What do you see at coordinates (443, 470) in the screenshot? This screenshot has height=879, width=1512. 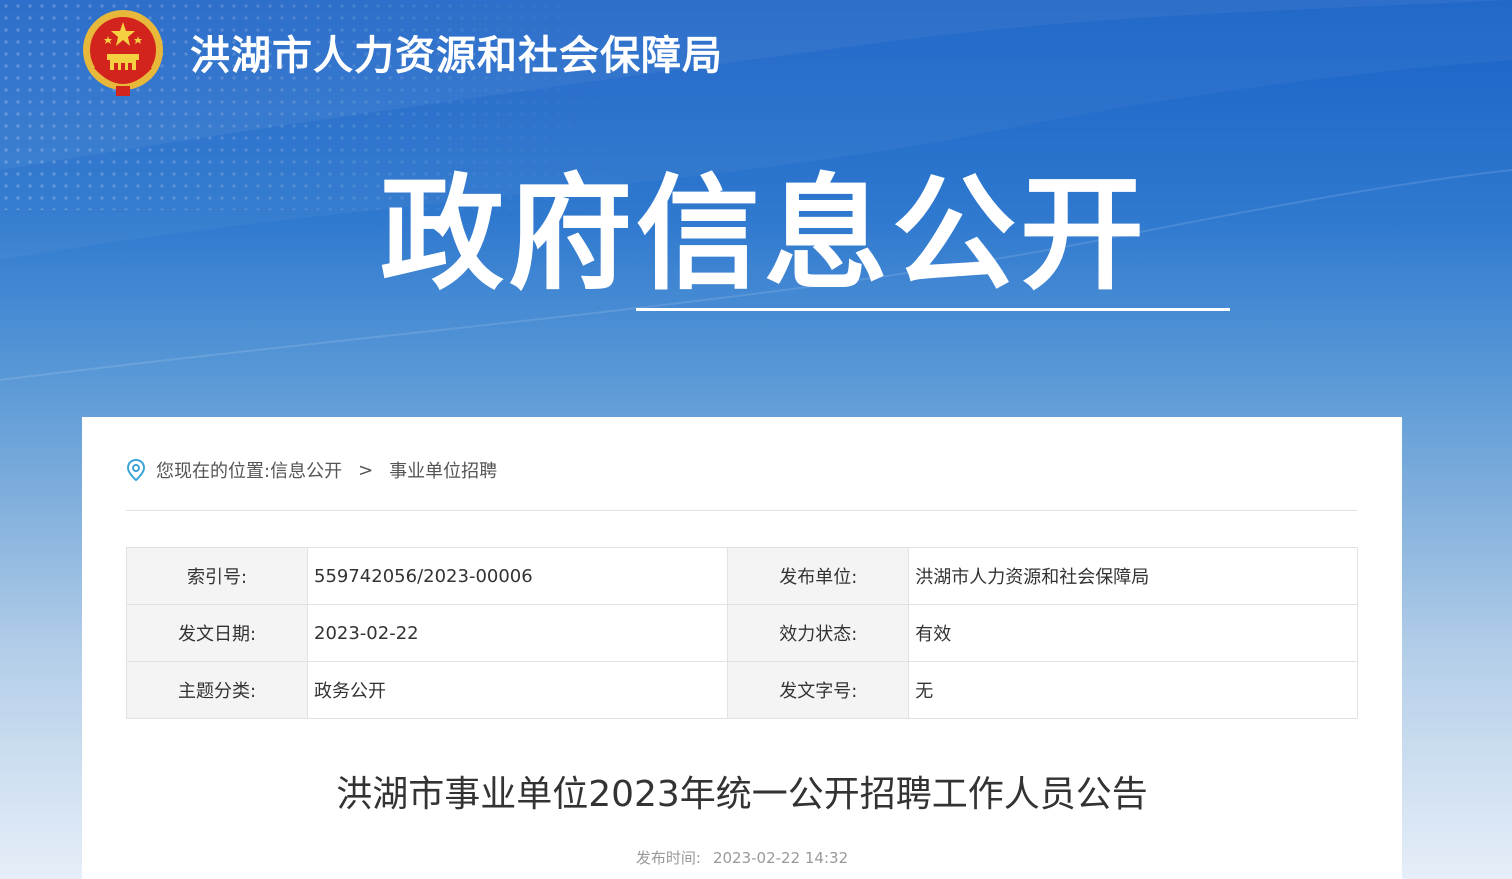 I see `breadcrumb-link-recruitment: 事业单位招聘` at bounding box center [443, 470].